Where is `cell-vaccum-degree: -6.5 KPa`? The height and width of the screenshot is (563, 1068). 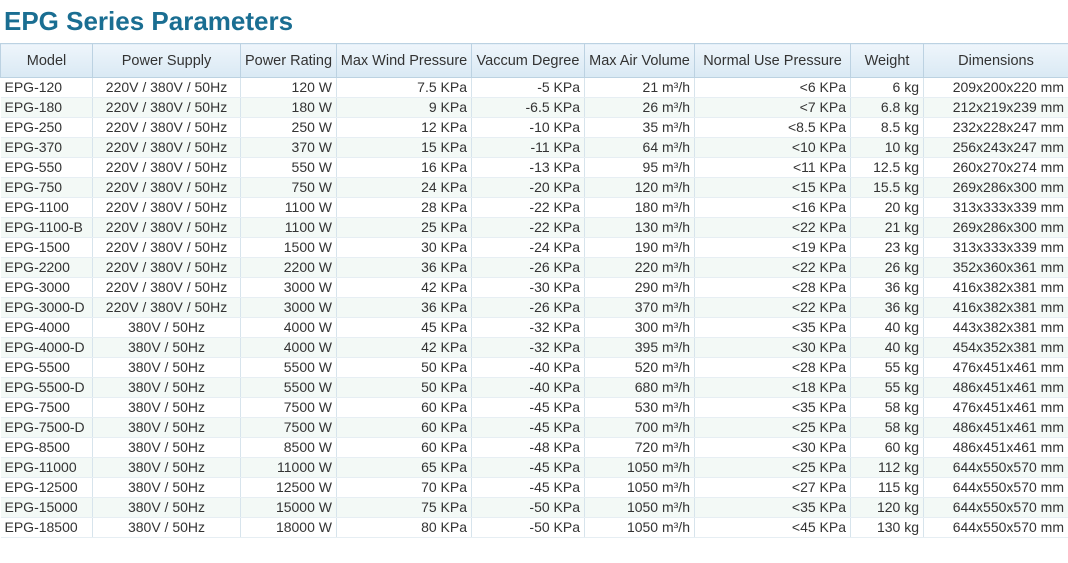
cell-vaccum-degree: -6.5 KPa is located at coordinates (528, 107).